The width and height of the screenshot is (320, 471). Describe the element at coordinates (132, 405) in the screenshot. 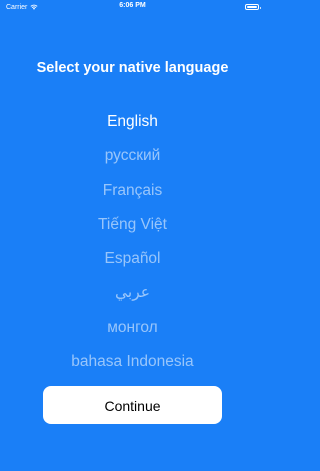

I see `continue-button: Continue` at that location.